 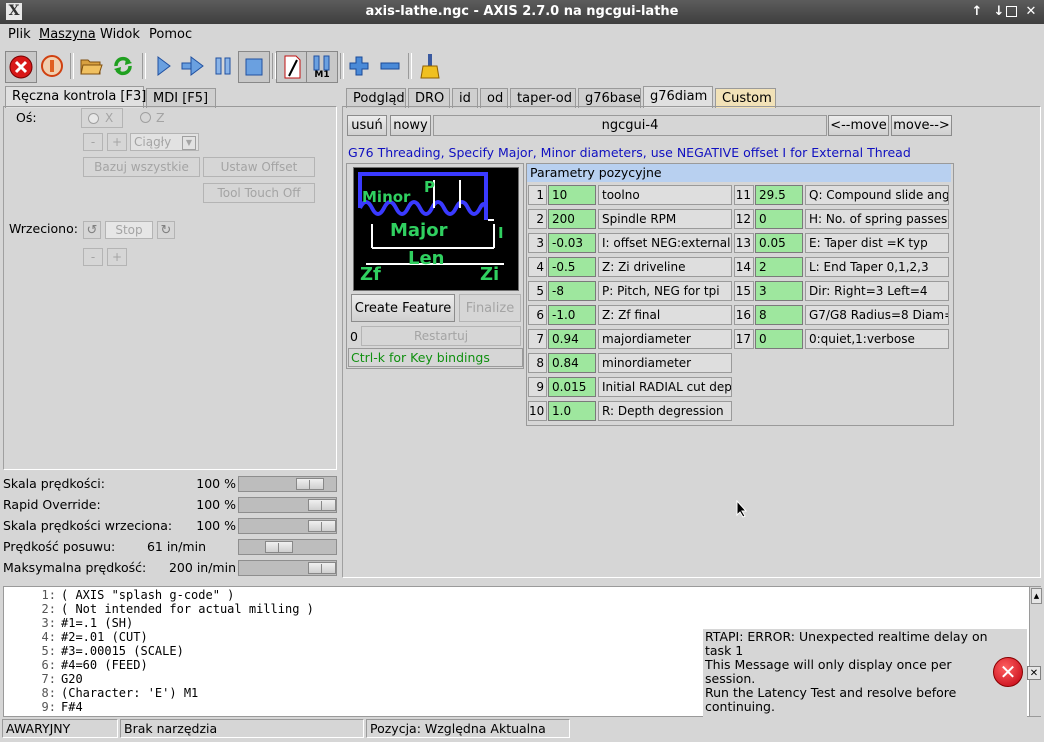 I want to click on spindle-override-label: Skala prędkości wrzeciona:, so click(x=88, y=525).